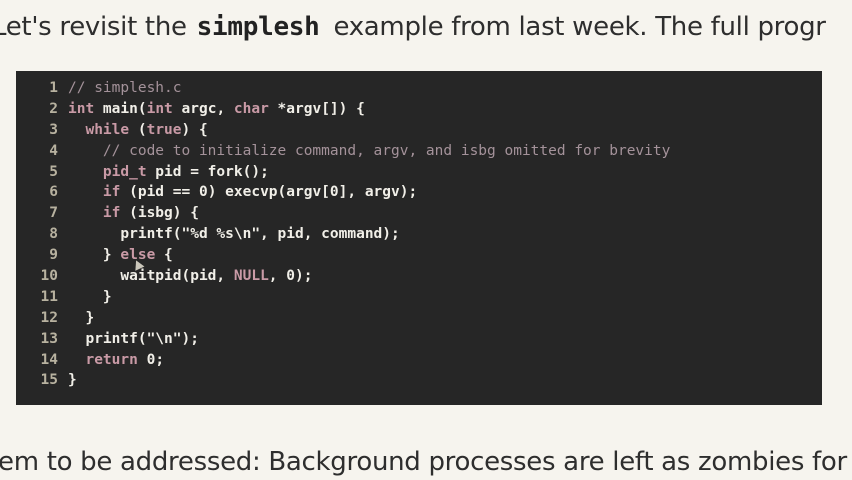  What do you see at coordinates (151, 359) in the screenshot?
I see `code-token: 0;` at bounding box center [151, 359].